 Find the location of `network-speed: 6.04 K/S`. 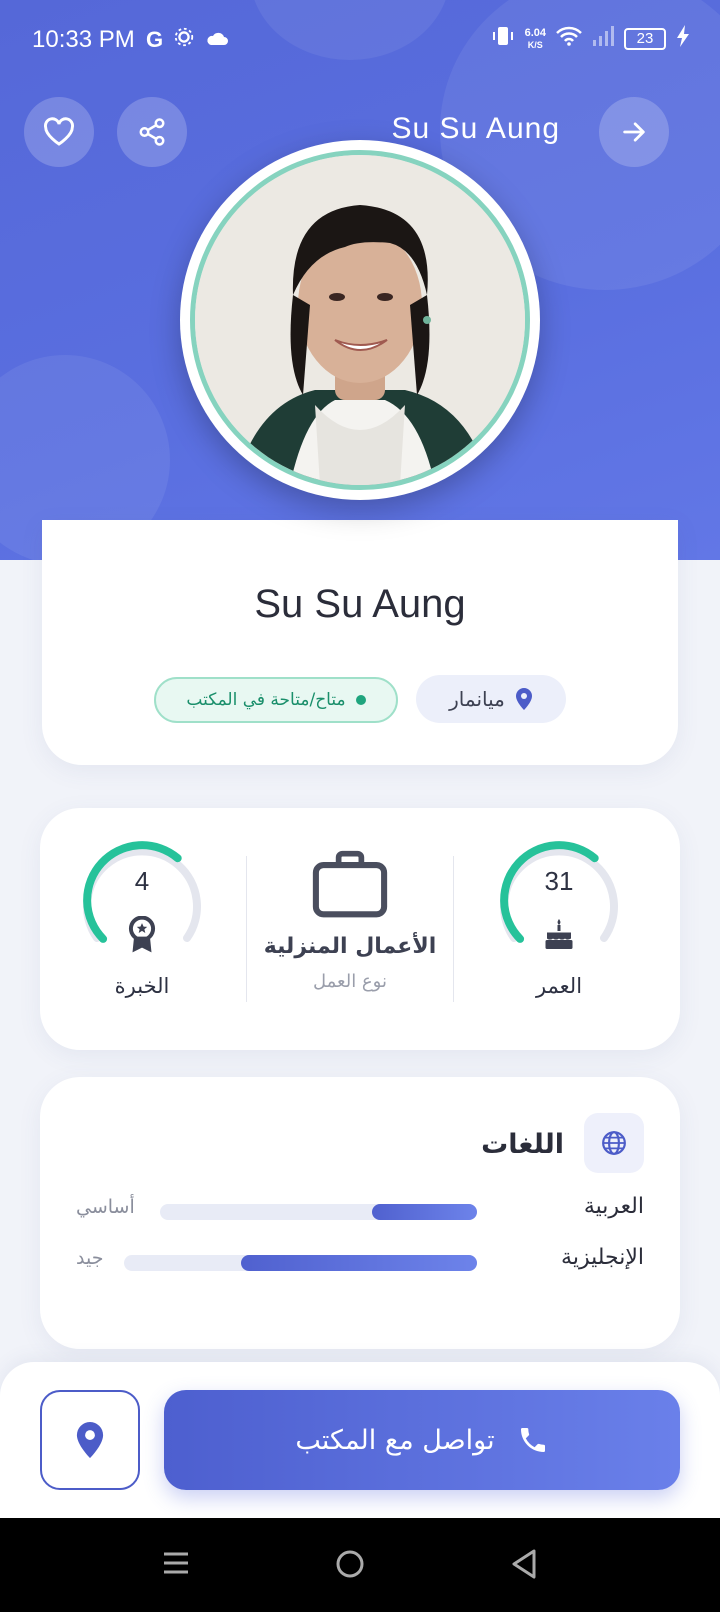

network-speed: 6.04 K/S is located at coordinates (535, 38).